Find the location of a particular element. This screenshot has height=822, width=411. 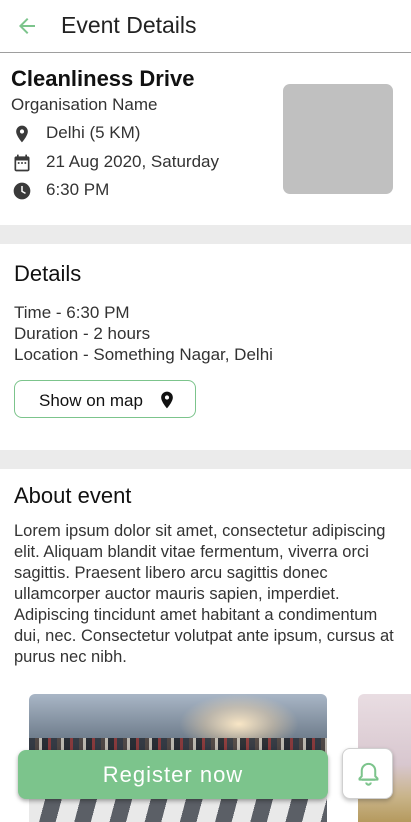

show-on-map-label: Show on map is located at coordinates (91, 400).